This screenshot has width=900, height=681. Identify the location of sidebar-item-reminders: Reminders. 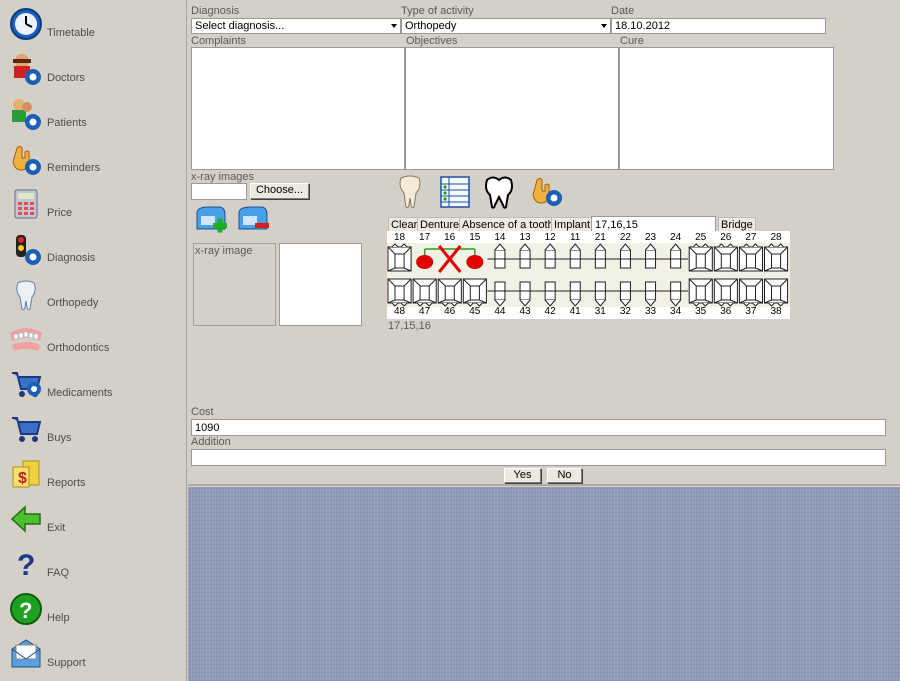
(93, 159).